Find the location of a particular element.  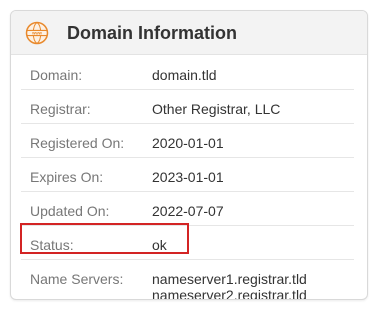

row-value: Other Registrar, LLC is located at coordinates (216, 109).